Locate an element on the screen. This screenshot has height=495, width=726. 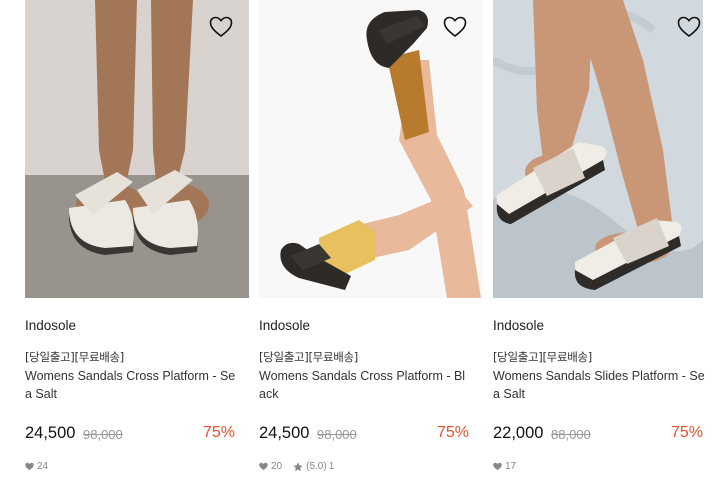
like-count: 17 is located at coordinates (511, 466).